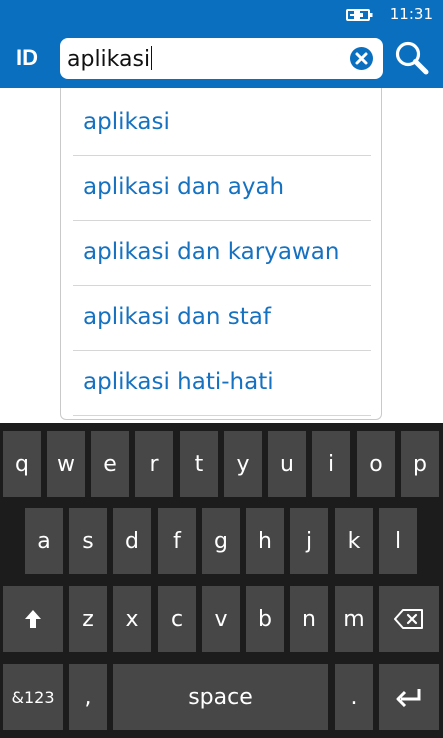 This screenshot has width=443, height=738. I want to click on app-header: ID aplikasi, so click(221, 59).